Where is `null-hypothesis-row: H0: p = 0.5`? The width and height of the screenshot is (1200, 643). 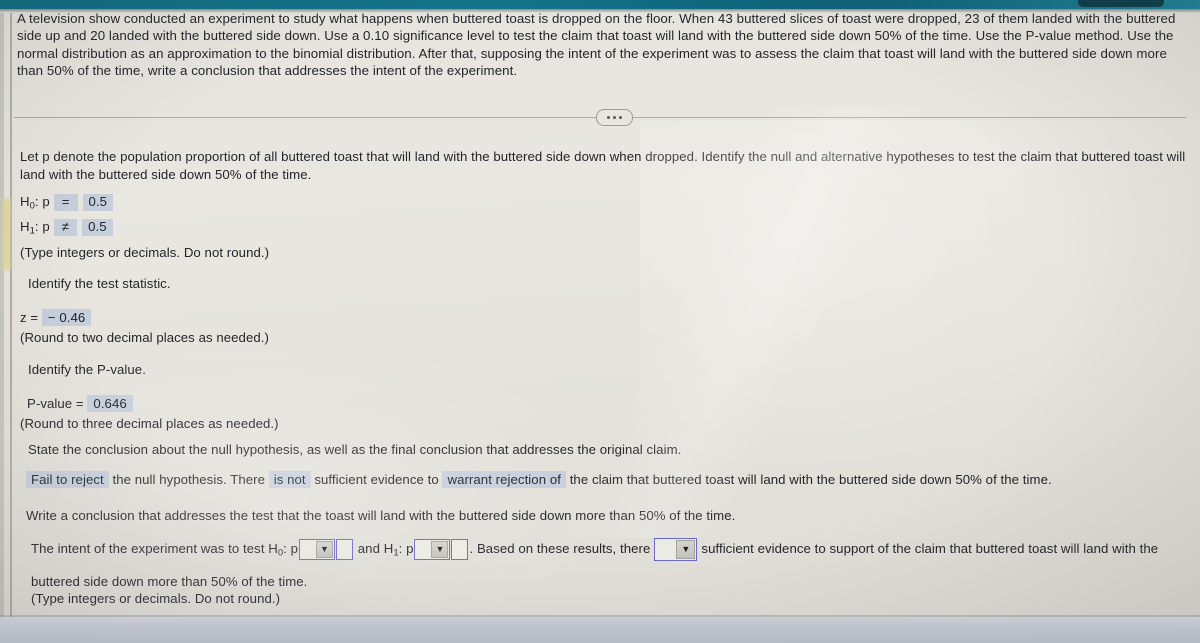 null-hypothesis-row: H0: p = 0.5 is located at coordinates (67, 204).